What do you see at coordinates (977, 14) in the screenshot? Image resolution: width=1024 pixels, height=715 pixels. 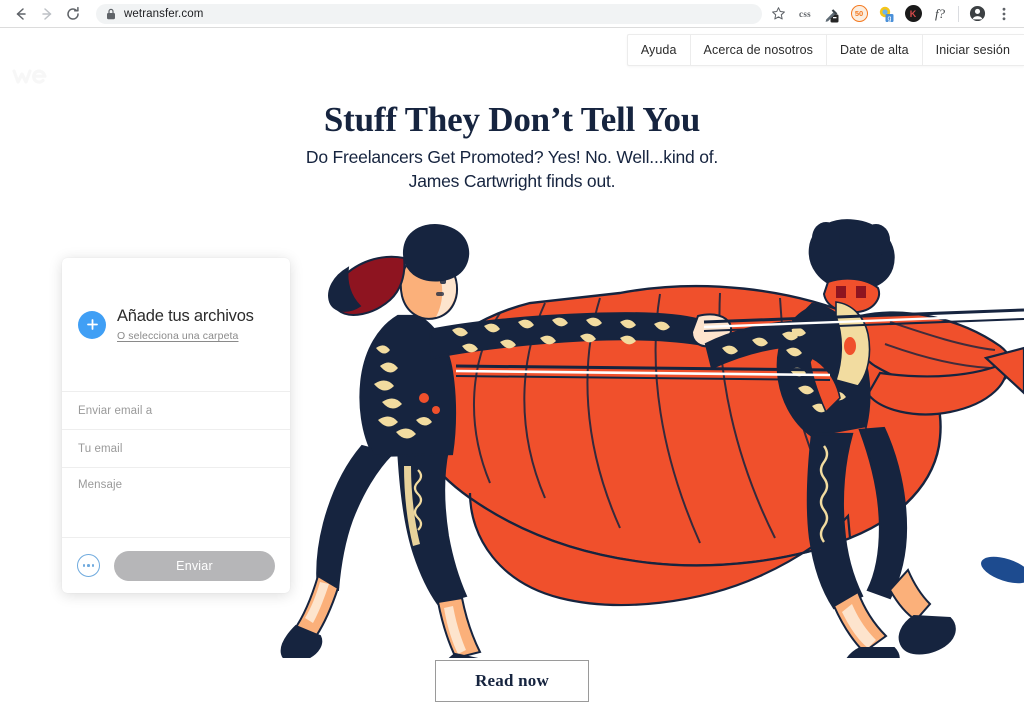 I see `profile-avatar-icon` at bounding box center [977, 14].